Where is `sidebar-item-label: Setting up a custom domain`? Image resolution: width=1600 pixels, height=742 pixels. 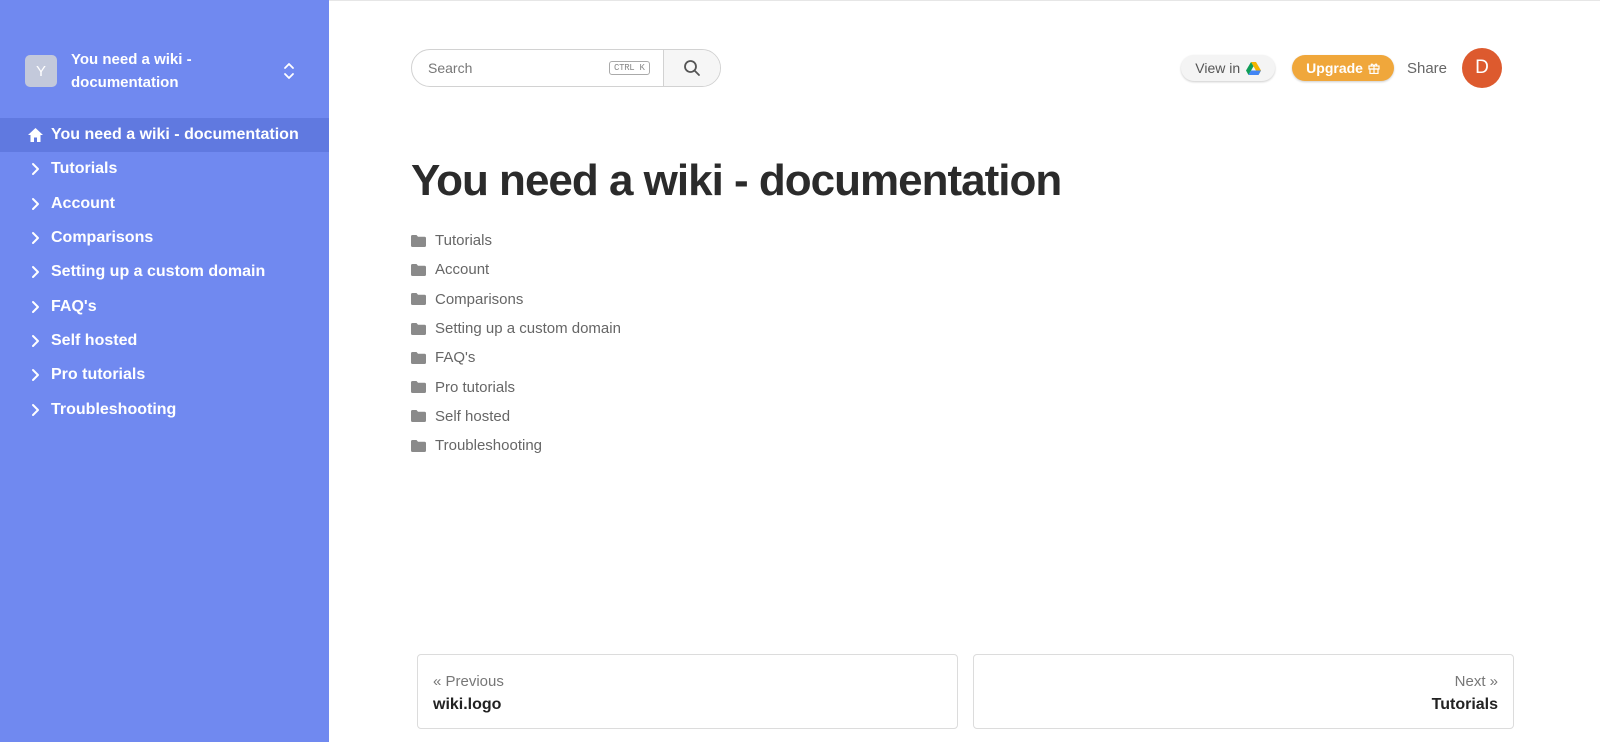 sidebar-item-label: Setting up a custom domain is located at coordinates (158, 272).